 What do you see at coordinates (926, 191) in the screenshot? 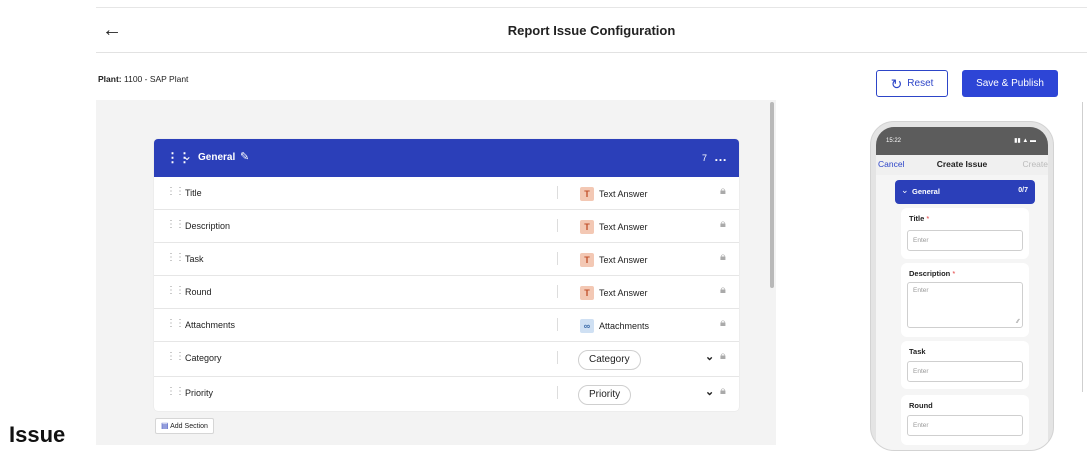
I see `preview-section-title: General` at bounding box center [926, 191].